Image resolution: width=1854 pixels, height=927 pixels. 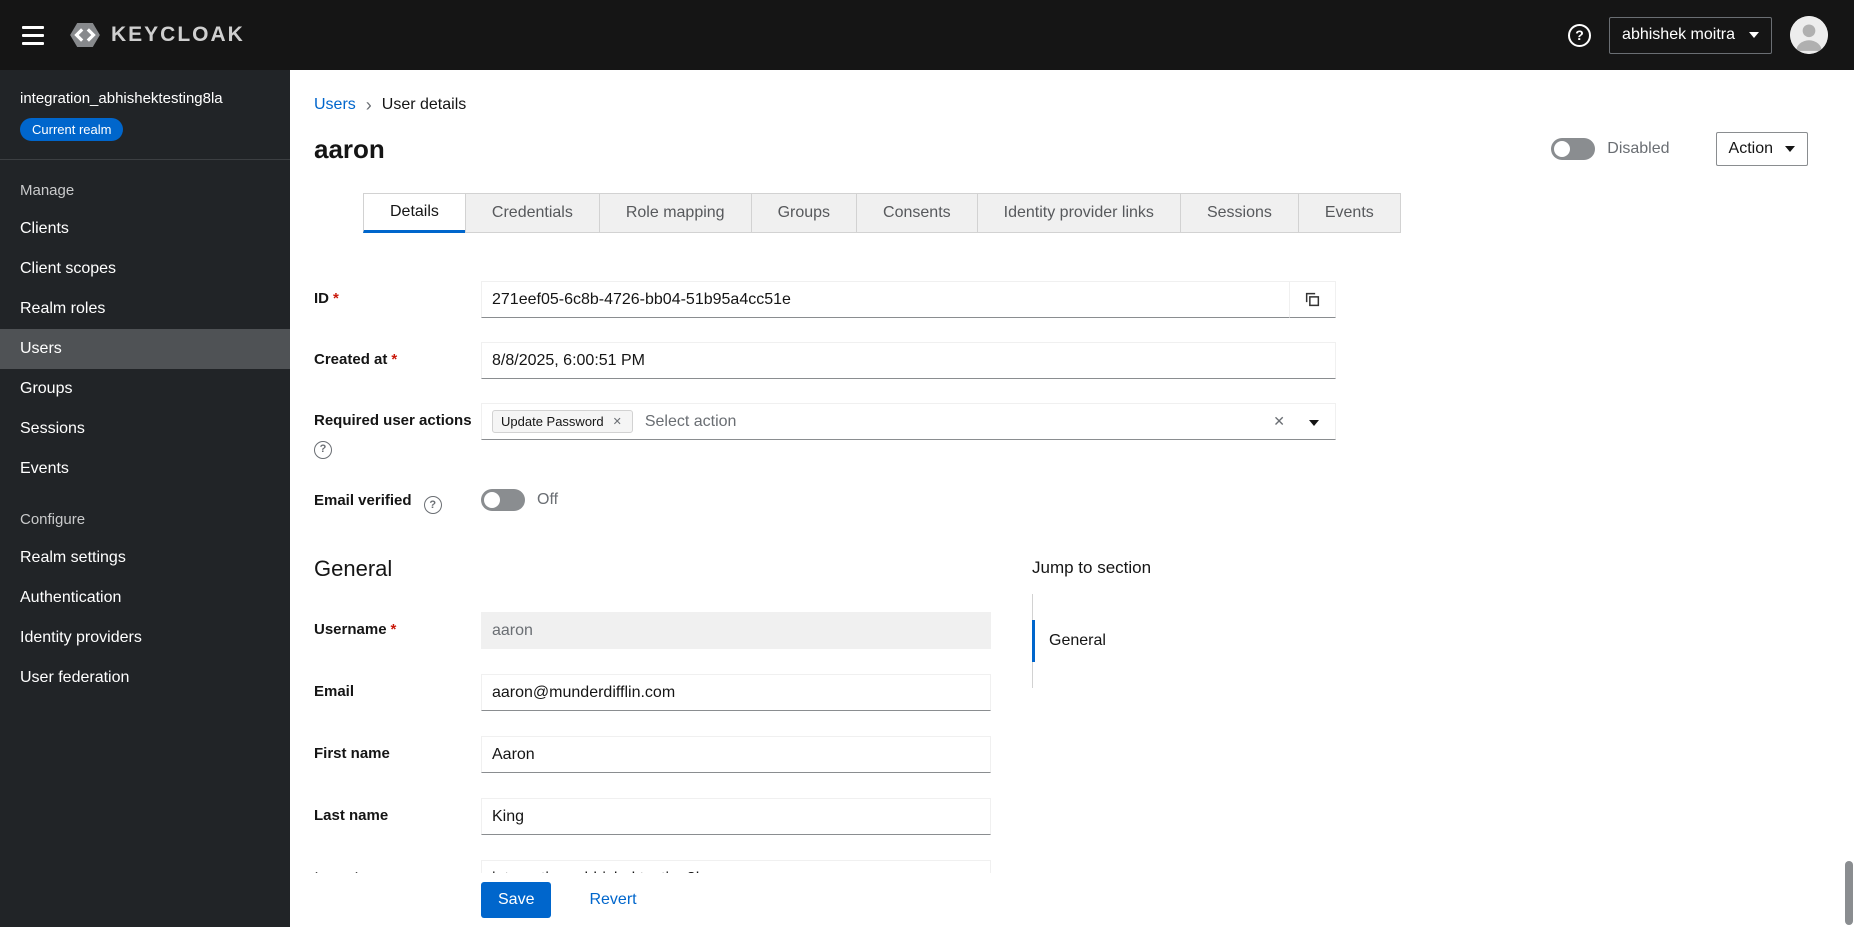 What do you see at coordinates (334, 692) in the screenshot?
I see `email-label-text: Email` at bounding box center [334, 692].